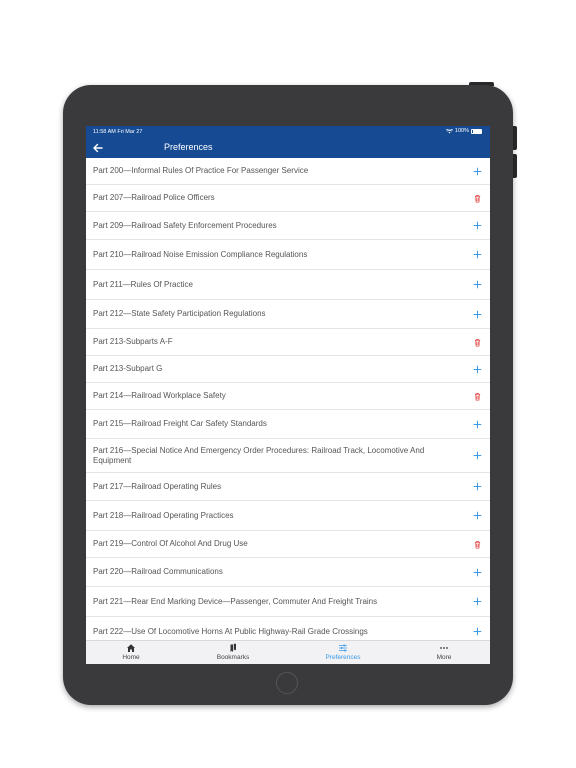 The height and width of the screenshot is (768, 576). Describe the element at coordinates (288, 544) in the screenshot. I see `list-item: Part 219—Control Of Alcohol And Drug Use` at that location.